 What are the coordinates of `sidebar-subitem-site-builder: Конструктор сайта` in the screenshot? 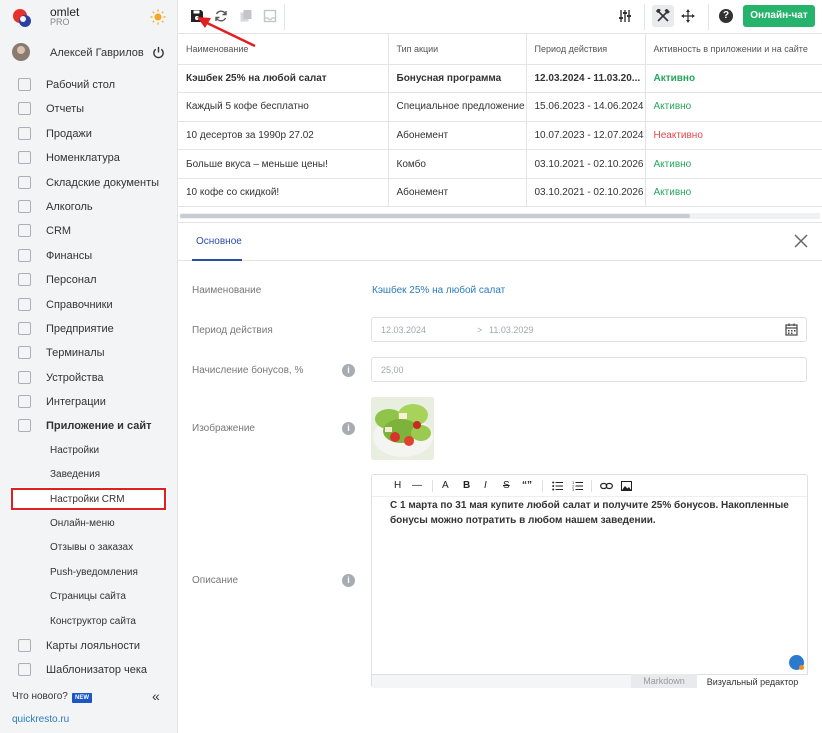 It's located at (89, 621).